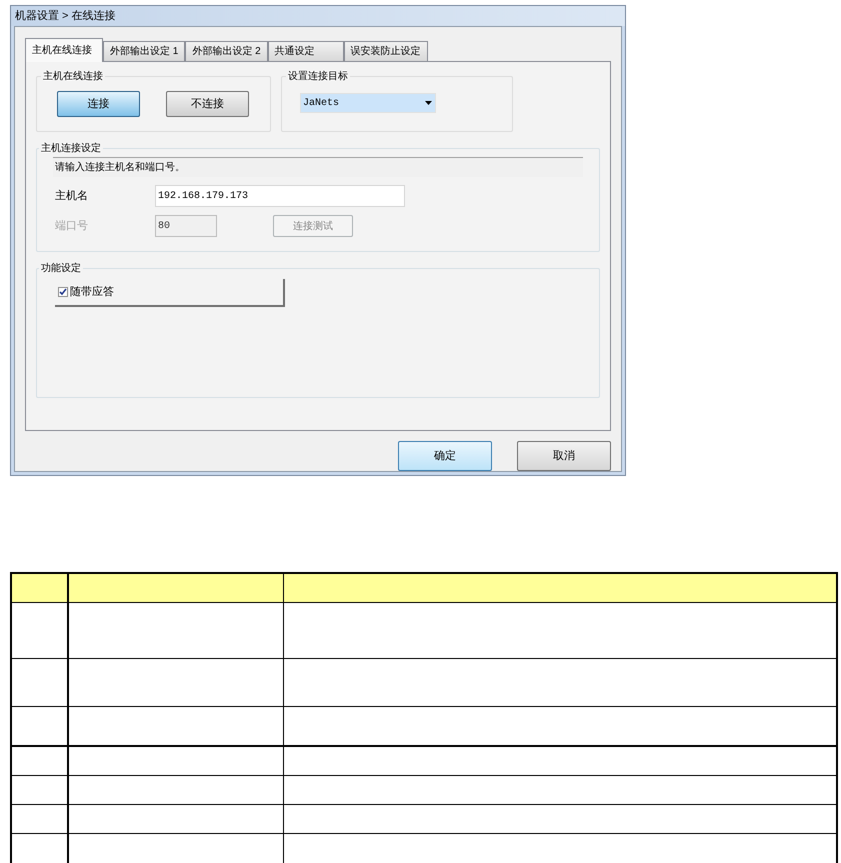  Describe the element at coordinates (445, 456) in the screenshot. I see `dialog-button: 确定` at that location.